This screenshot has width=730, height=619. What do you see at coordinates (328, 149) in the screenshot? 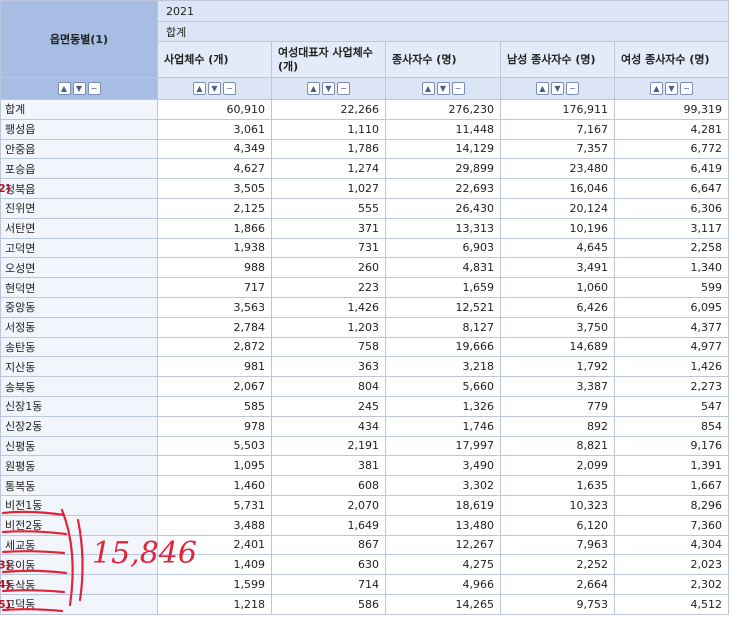
I see `data-cell: 1,786` at bounding box center [328, 149].